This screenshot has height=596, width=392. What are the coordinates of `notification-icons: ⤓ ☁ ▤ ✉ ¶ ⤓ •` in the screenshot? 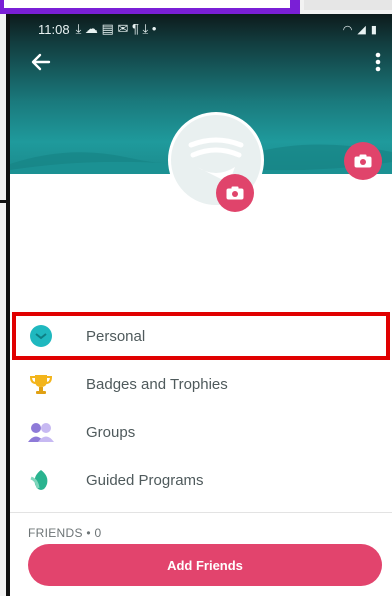 It's located at (116, 28).